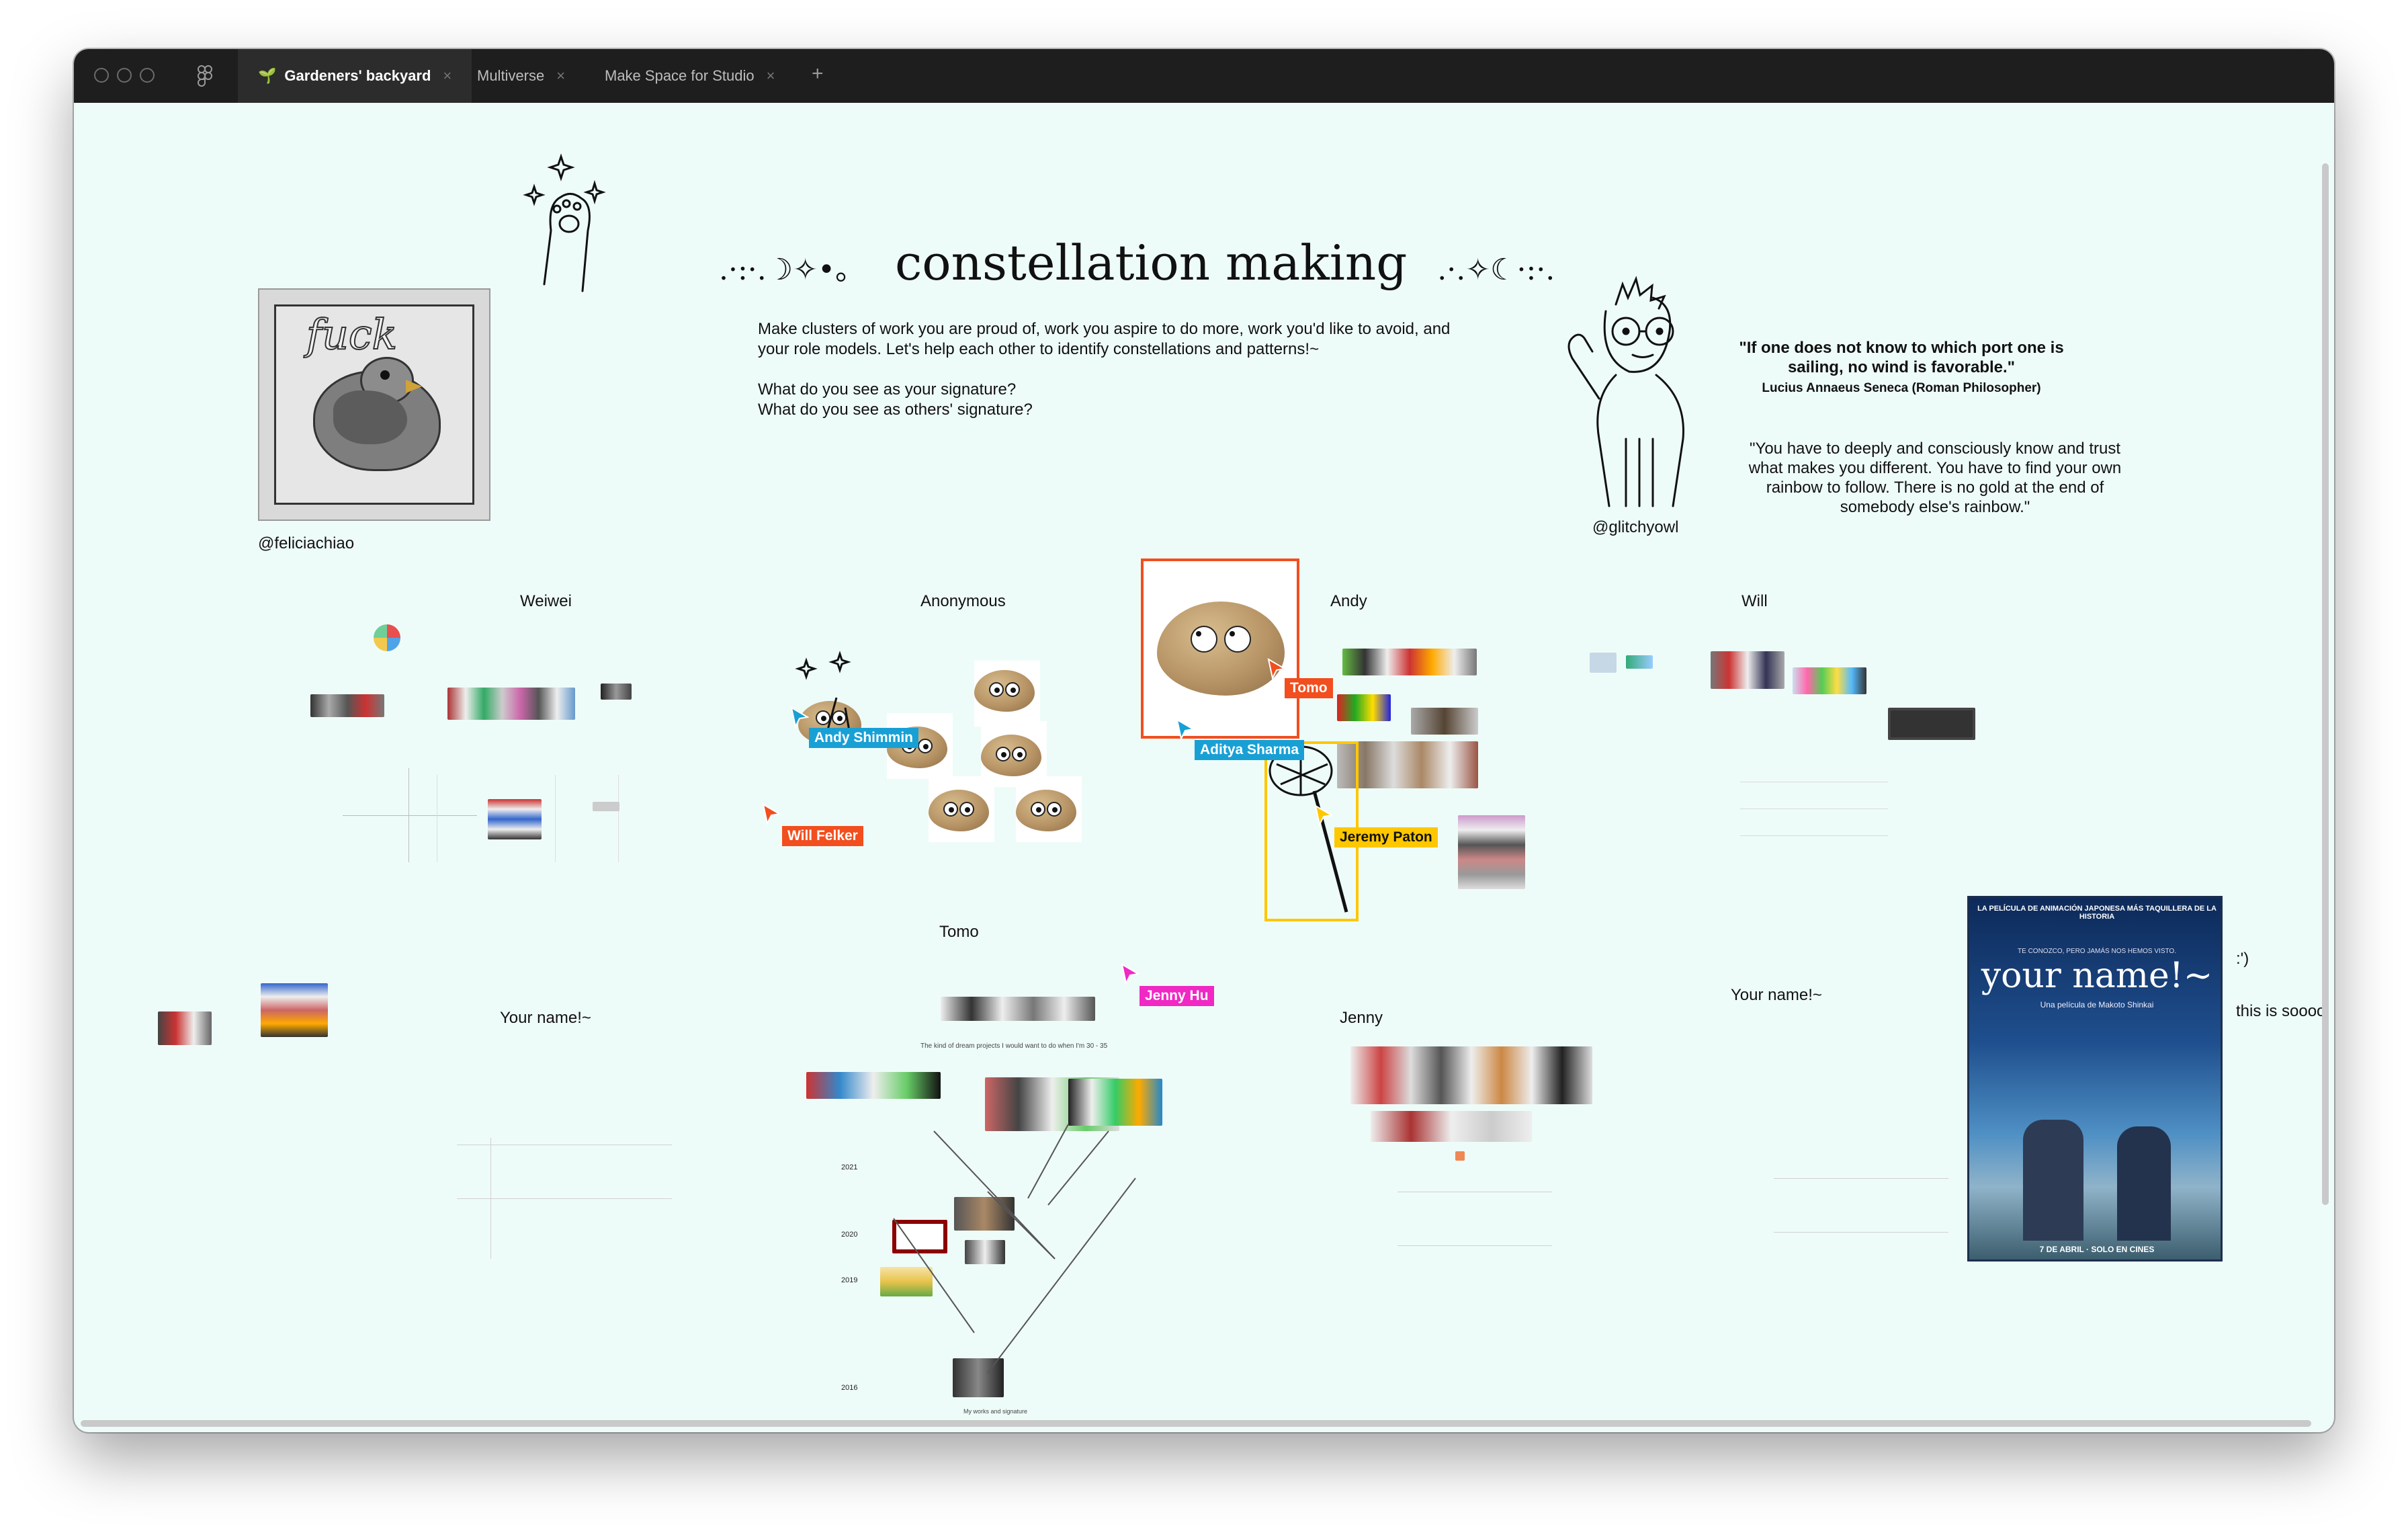 The height and width of the screenshot is (1531, 2408). I want to click on new-tab-plus-icon: +, so click(818, 74).